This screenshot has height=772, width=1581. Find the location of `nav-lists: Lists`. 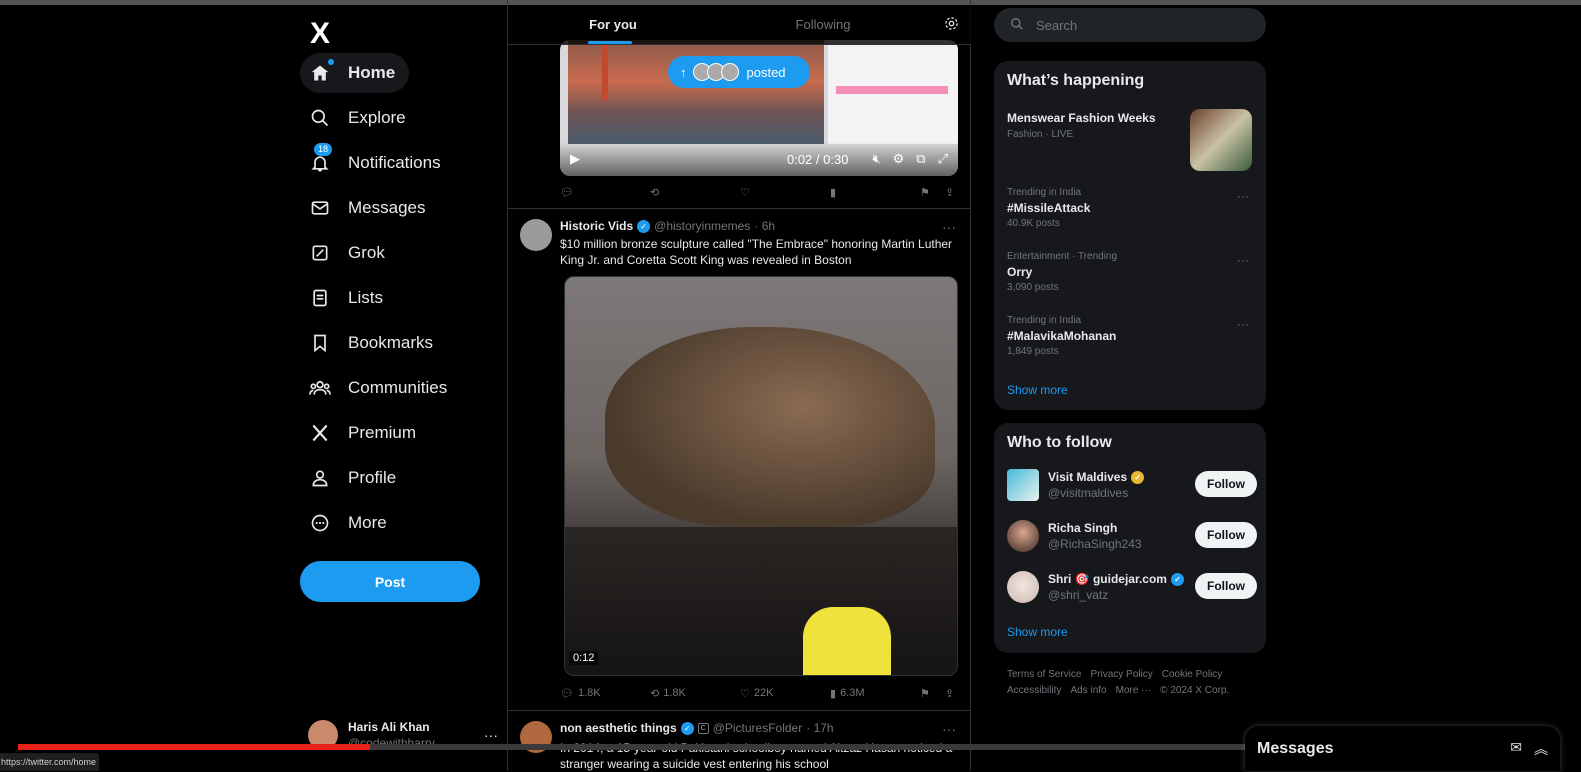

nav-lists: Lists is located at coordinates (348, 298).